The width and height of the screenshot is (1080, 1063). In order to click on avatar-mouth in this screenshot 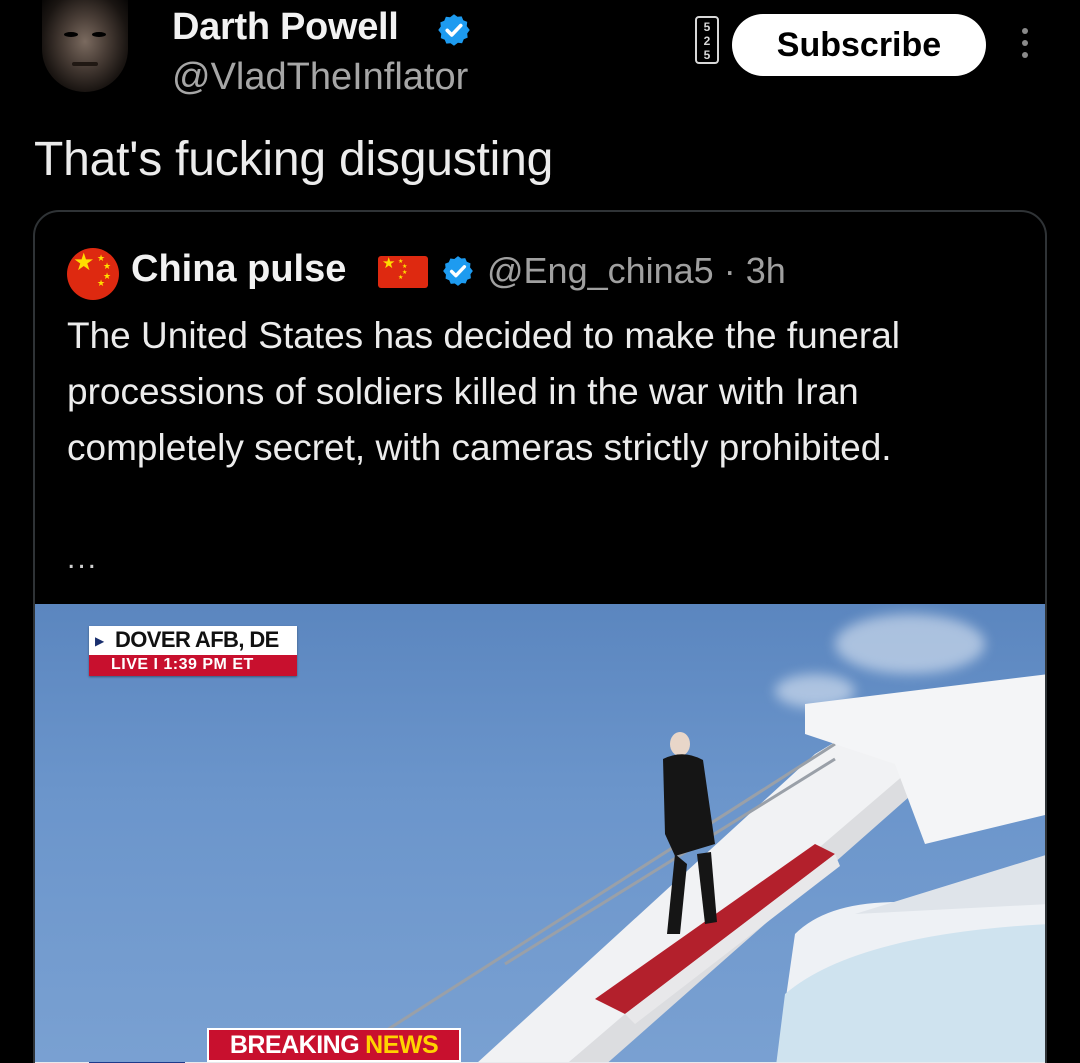, I will do `click(85, 64)`.